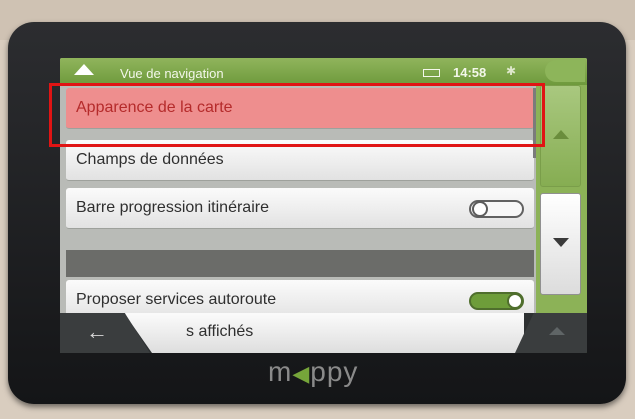  What do you see at coordinates (496, 209) in the screenshot?
I see `progress-bar-toggle` at bounding box center [496, 209].